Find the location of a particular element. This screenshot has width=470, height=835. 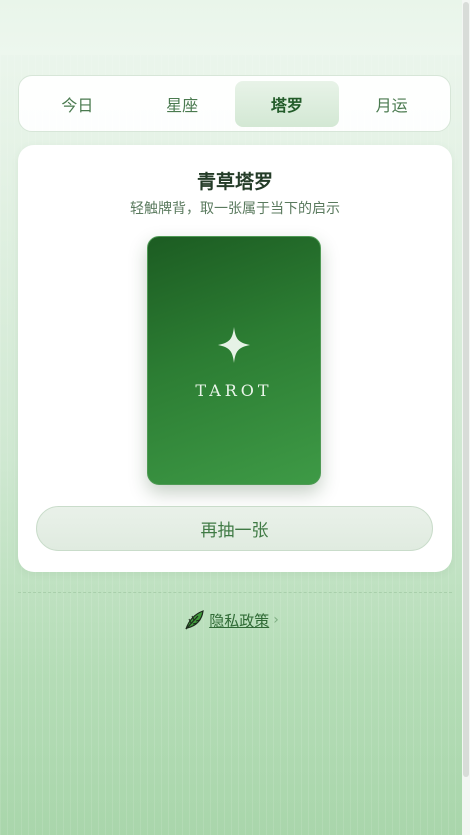

four-point-star-icon is located at coordinates (234, 349).